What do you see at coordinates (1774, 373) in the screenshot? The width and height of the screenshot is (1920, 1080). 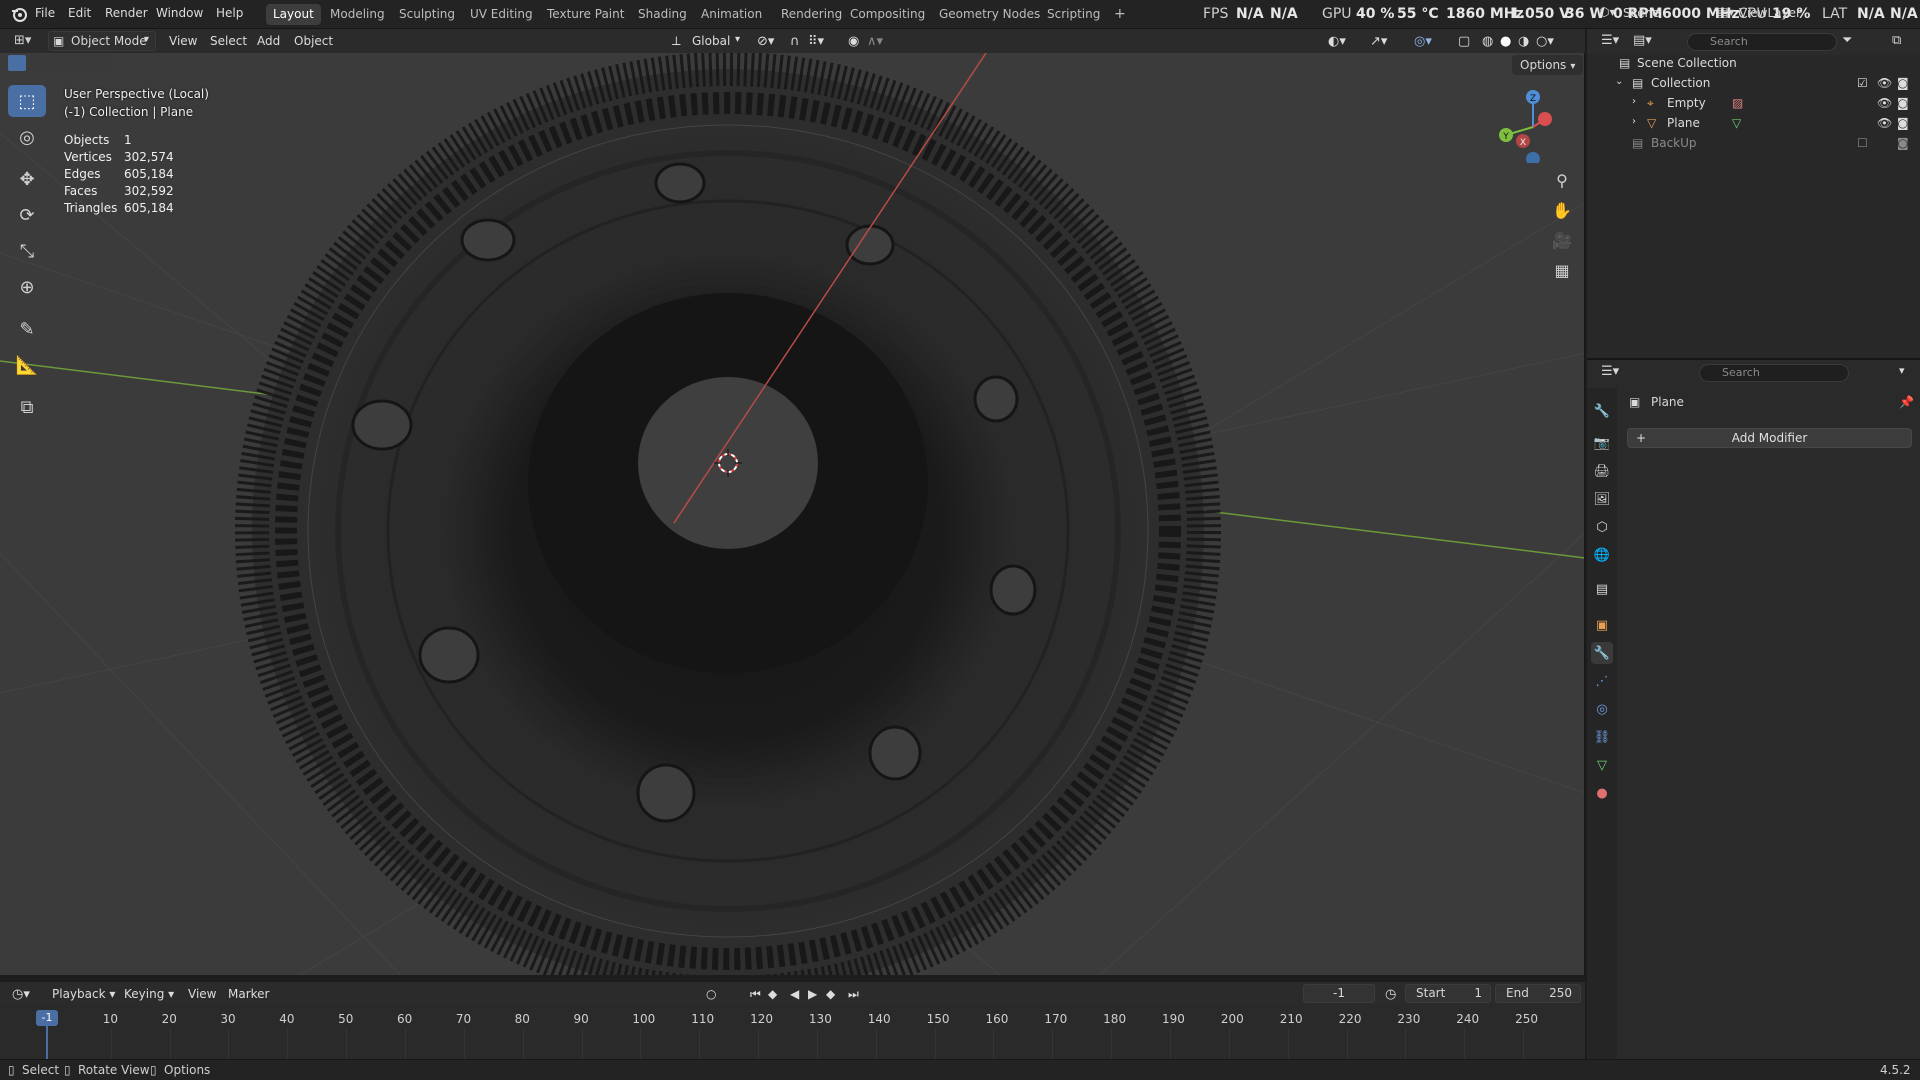 I see `properties-search-input: Search` at bounding box center [1774, 373].